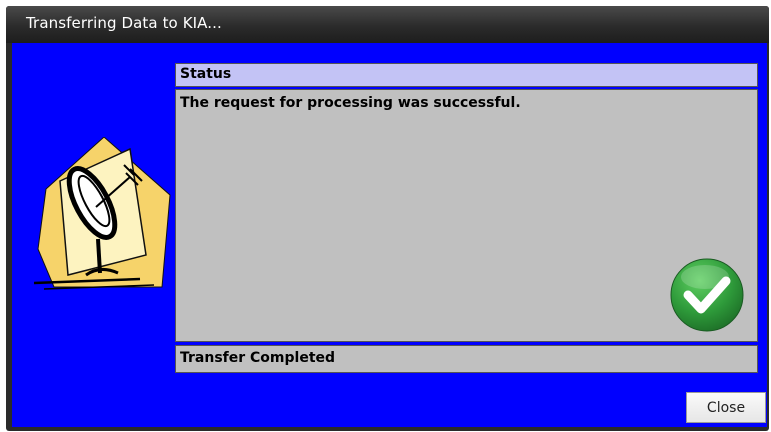 The width and height of the screenshot is (771, 432). I want to click on status-header-label: Status, so click(206, 74).